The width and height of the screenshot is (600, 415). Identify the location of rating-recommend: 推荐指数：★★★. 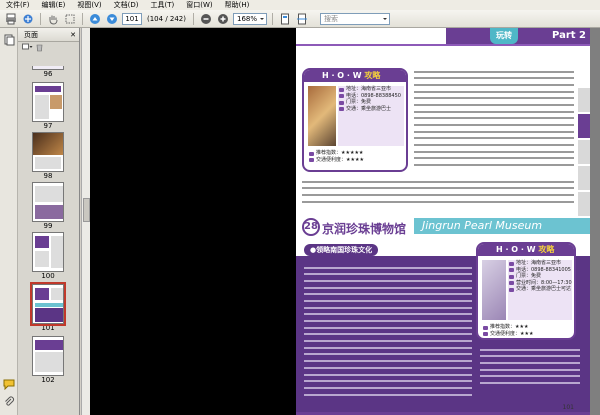
(527, 327).